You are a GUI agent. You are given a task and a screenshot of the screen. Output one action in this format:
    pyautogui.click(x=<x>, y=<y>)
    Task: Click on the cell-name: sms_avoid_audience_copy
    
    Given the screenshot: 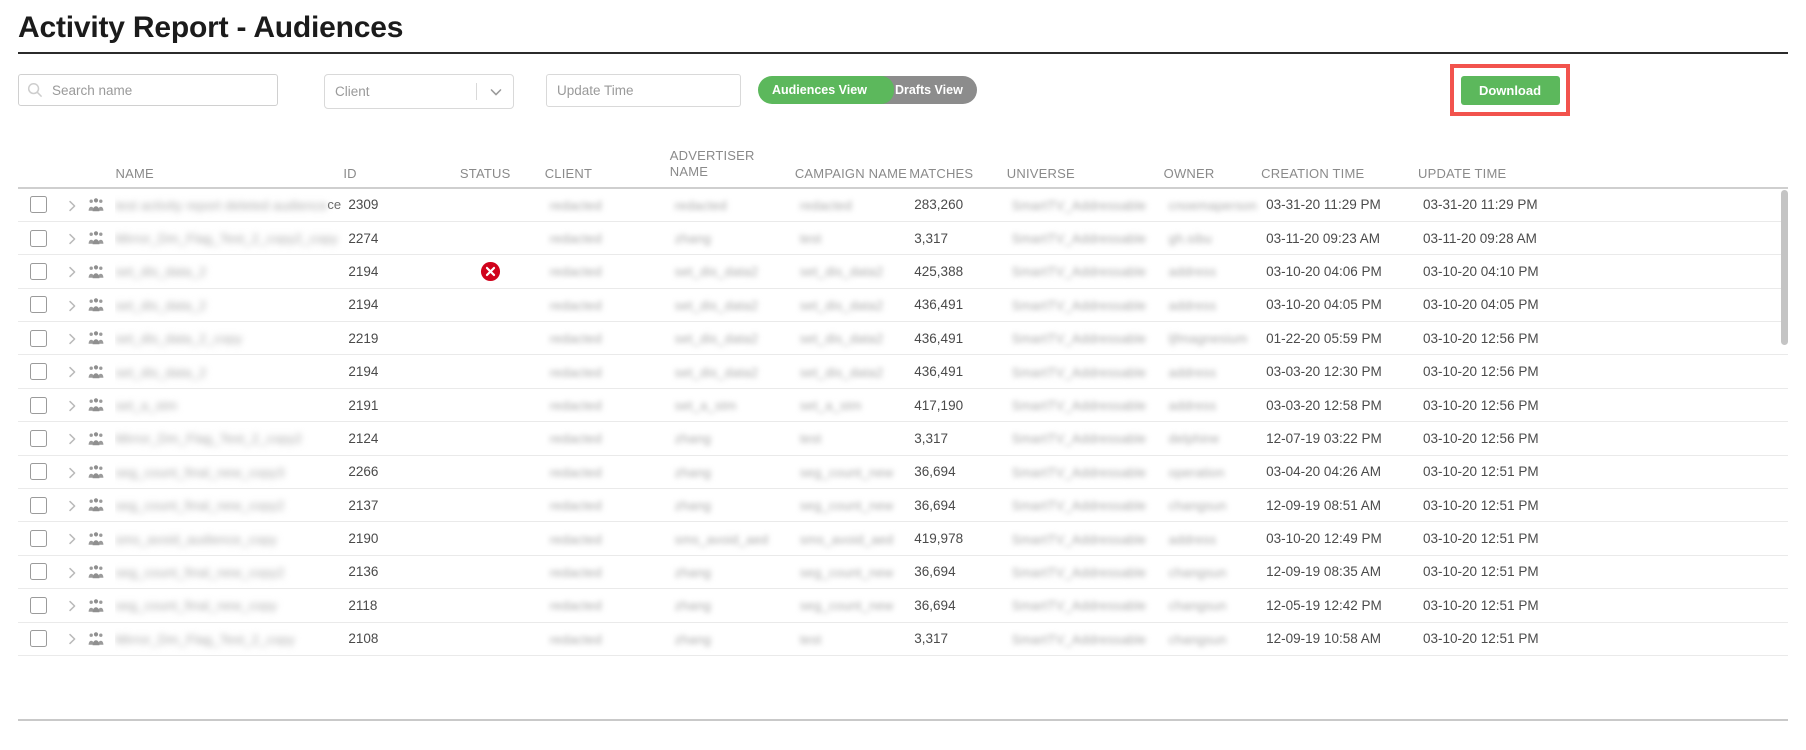 What is the action you would take?
    pyautogui.click(x=229, y=538)
    